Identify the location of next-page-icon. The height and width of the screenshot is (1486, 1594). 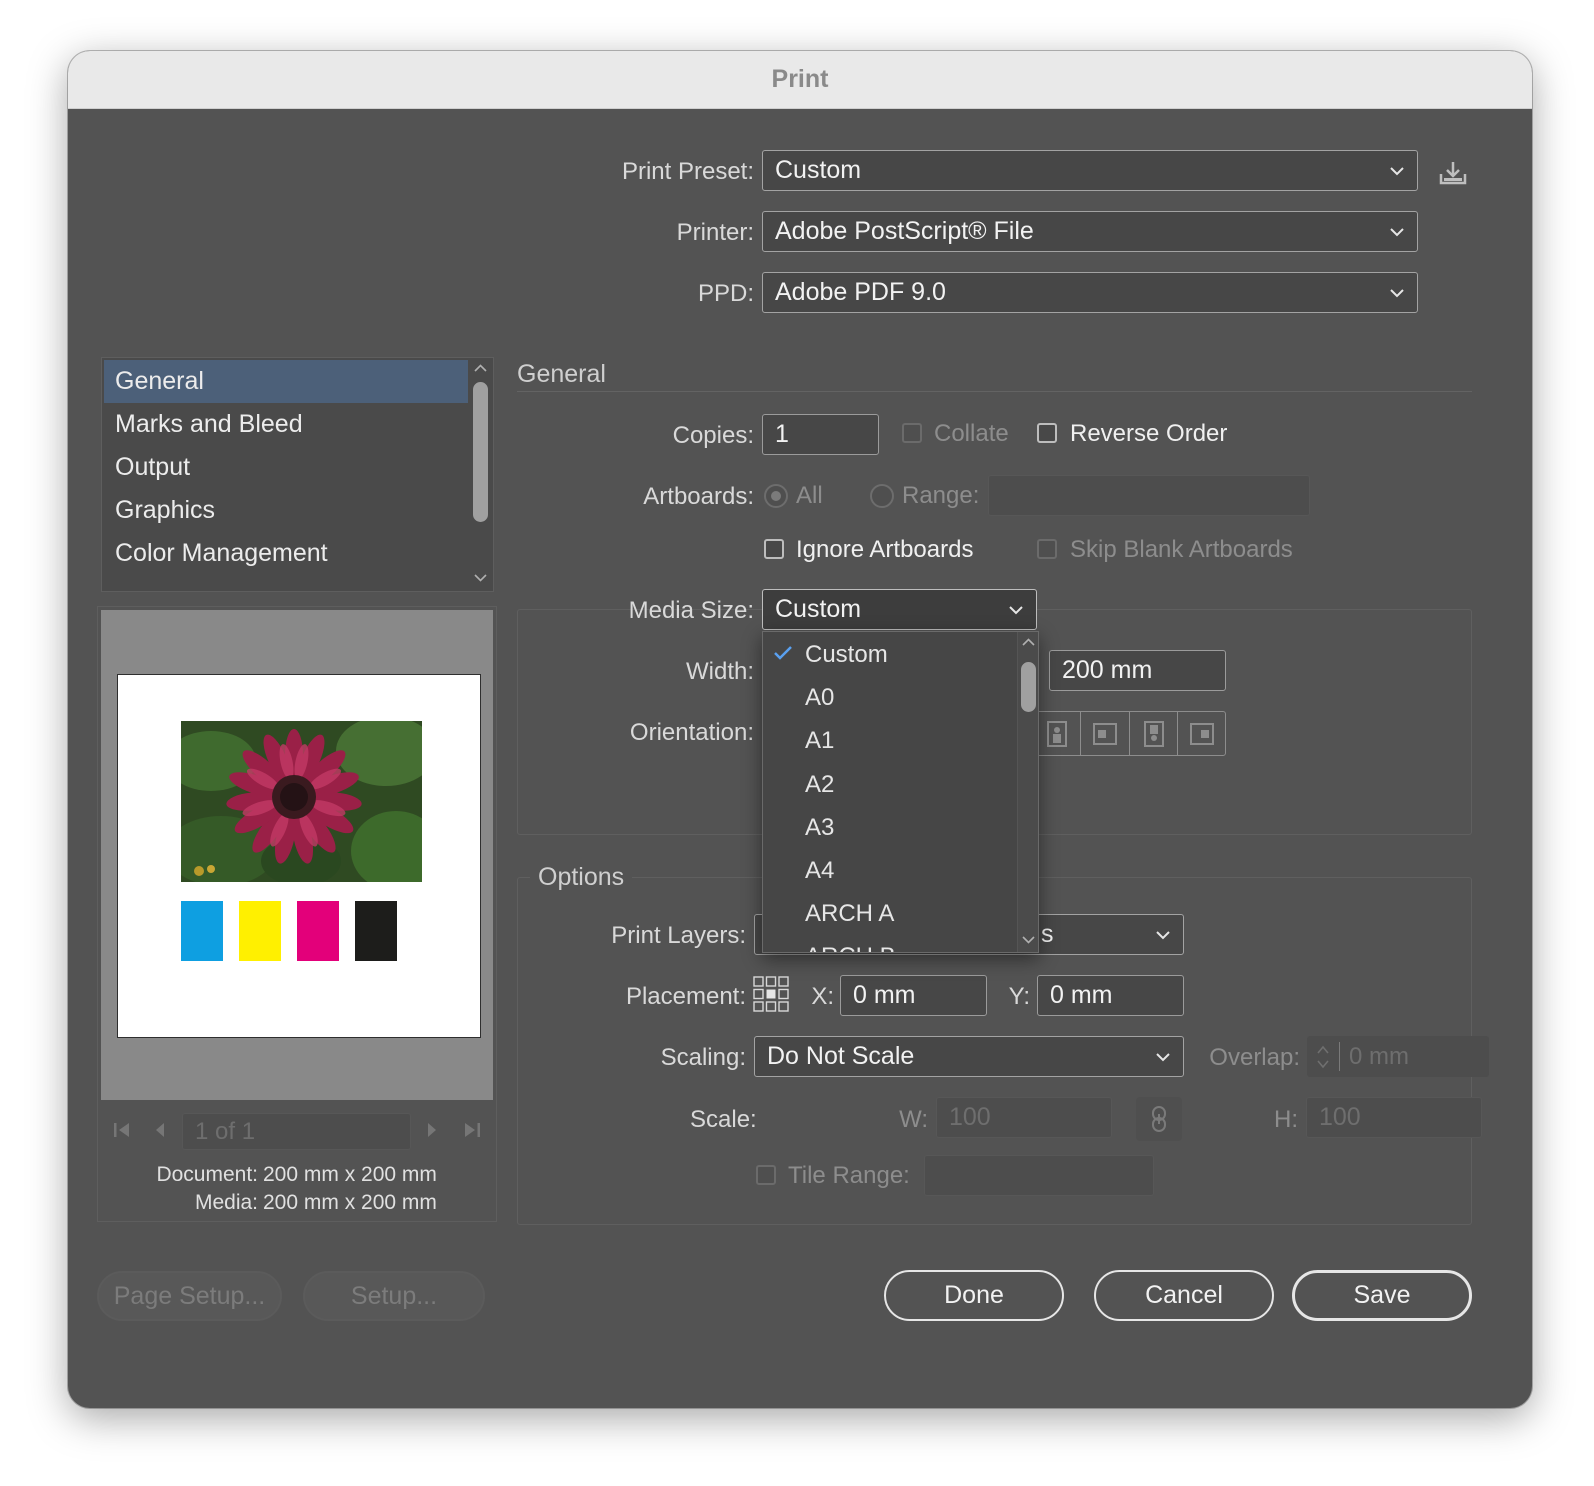
(432, 1130).